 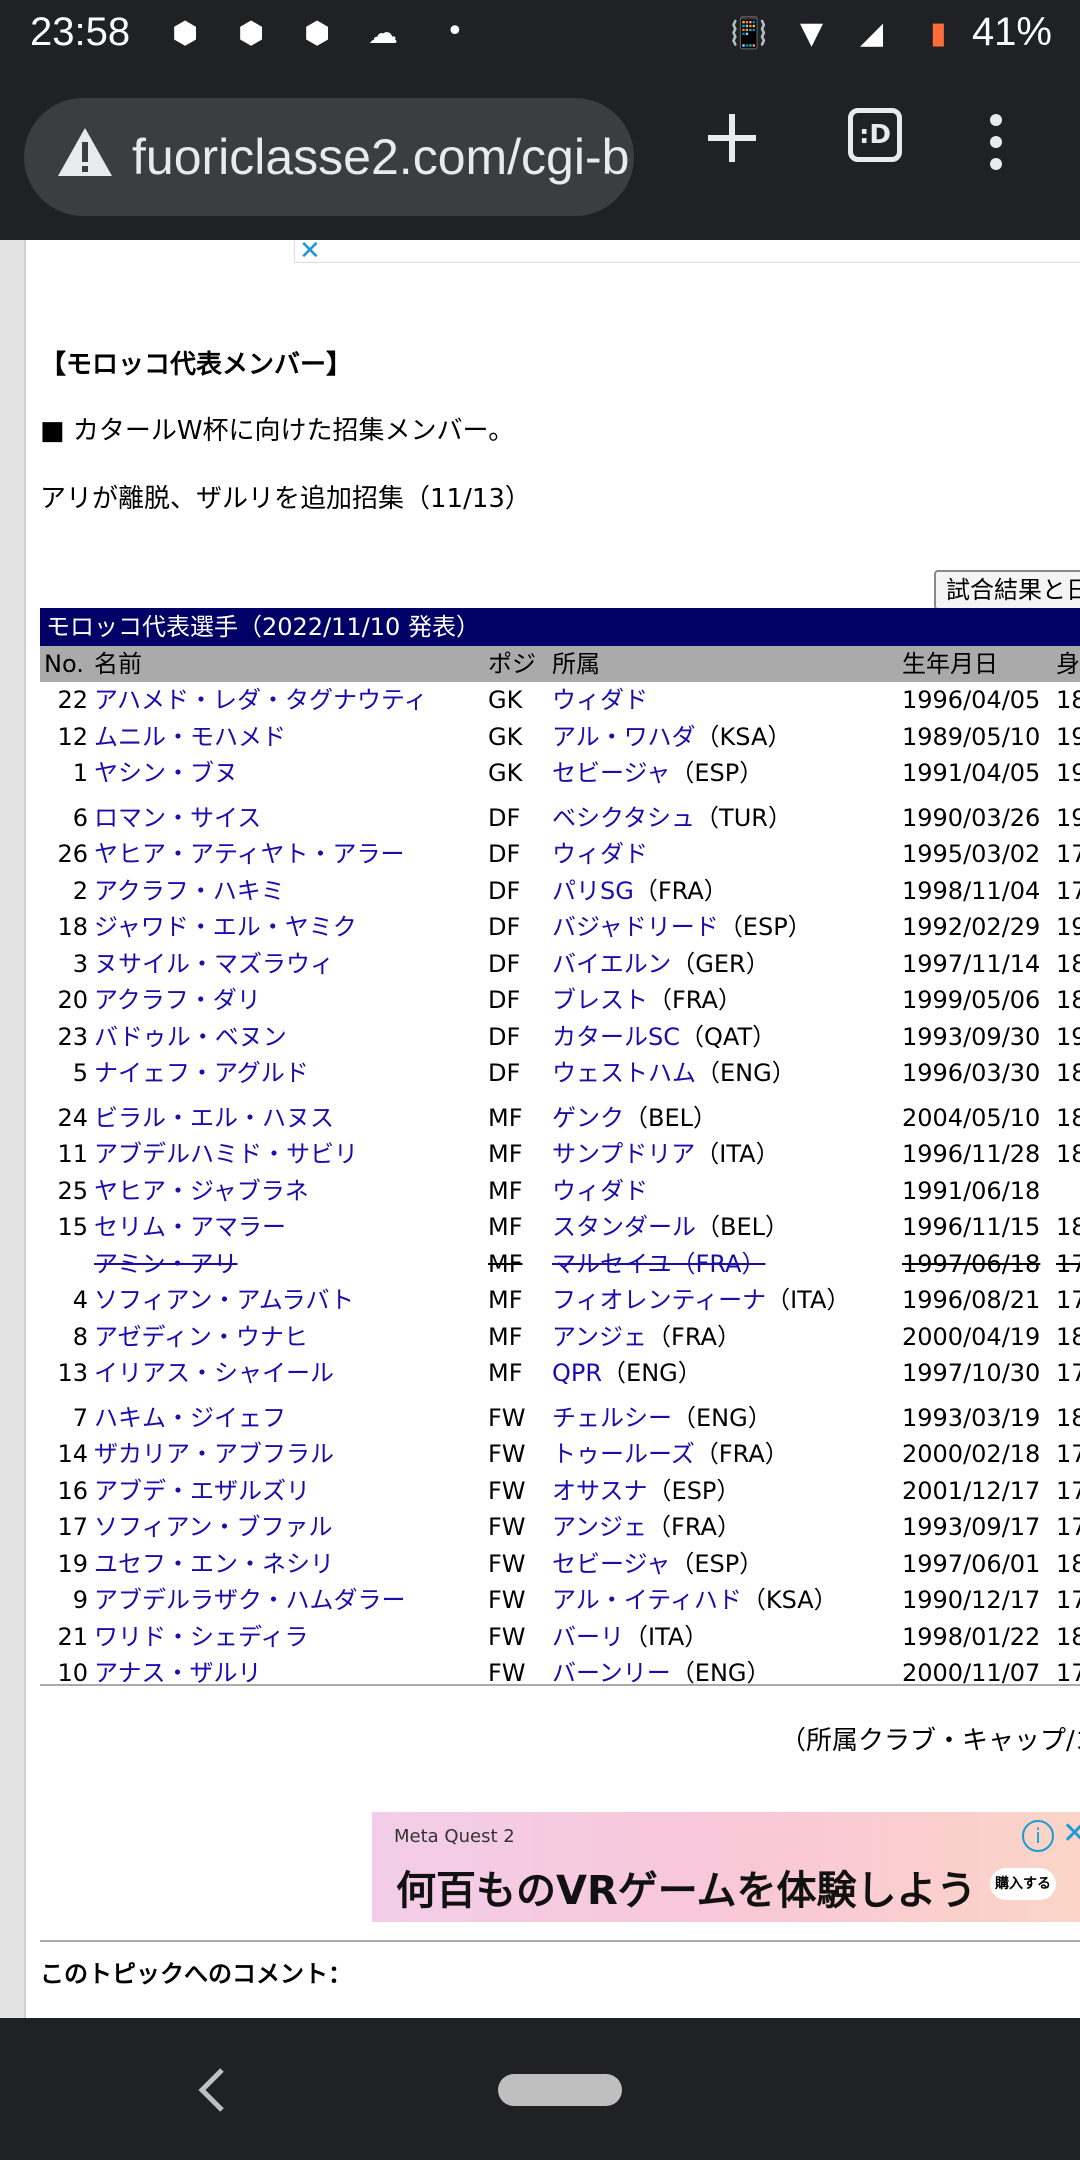 What do you see at coordinates (971, 773) in the screenshot?
I see `player-birthdate: 1991/04/05` at bounding box center [971, 773].